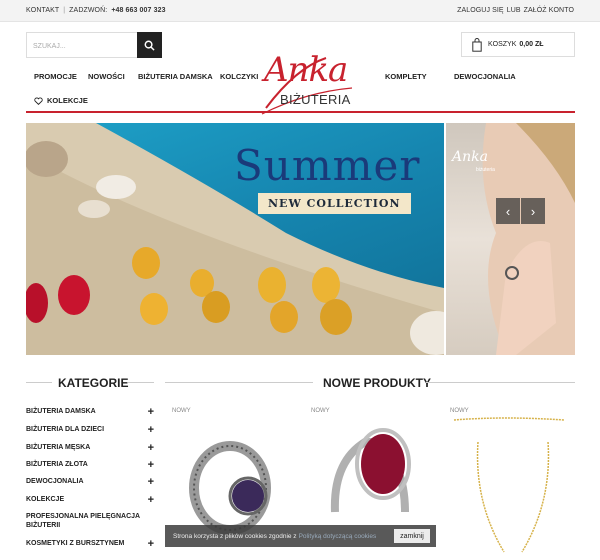 This screenshot has height=560, width=600. What do you see at coordinates (239, 76) in the screenshot?
I see `nav-item-kolczyki: KOLCZYKI` at bounding box center [239, 76].